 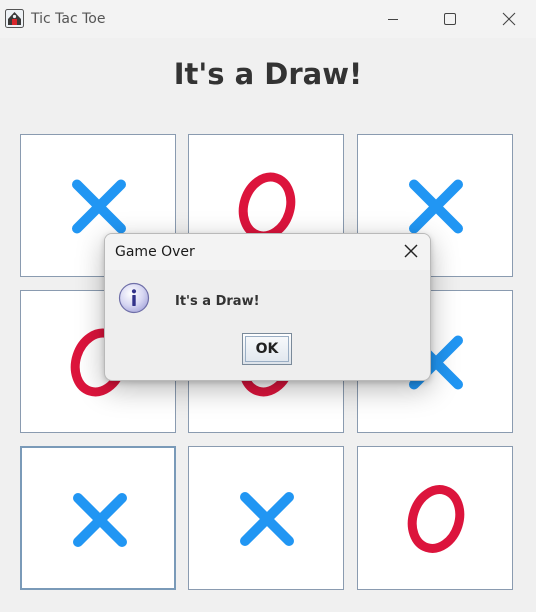 I want to click on maximize-icon, so click(x=450, y=19).